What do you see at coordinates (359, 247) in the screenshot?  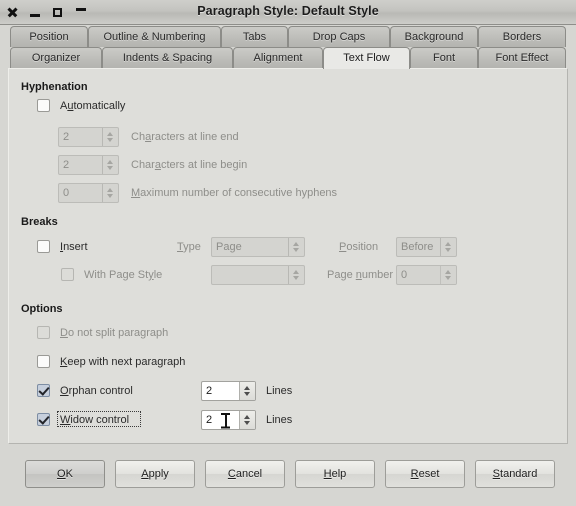 I see `break-position-label: Position` at bounding box center [359, 247].